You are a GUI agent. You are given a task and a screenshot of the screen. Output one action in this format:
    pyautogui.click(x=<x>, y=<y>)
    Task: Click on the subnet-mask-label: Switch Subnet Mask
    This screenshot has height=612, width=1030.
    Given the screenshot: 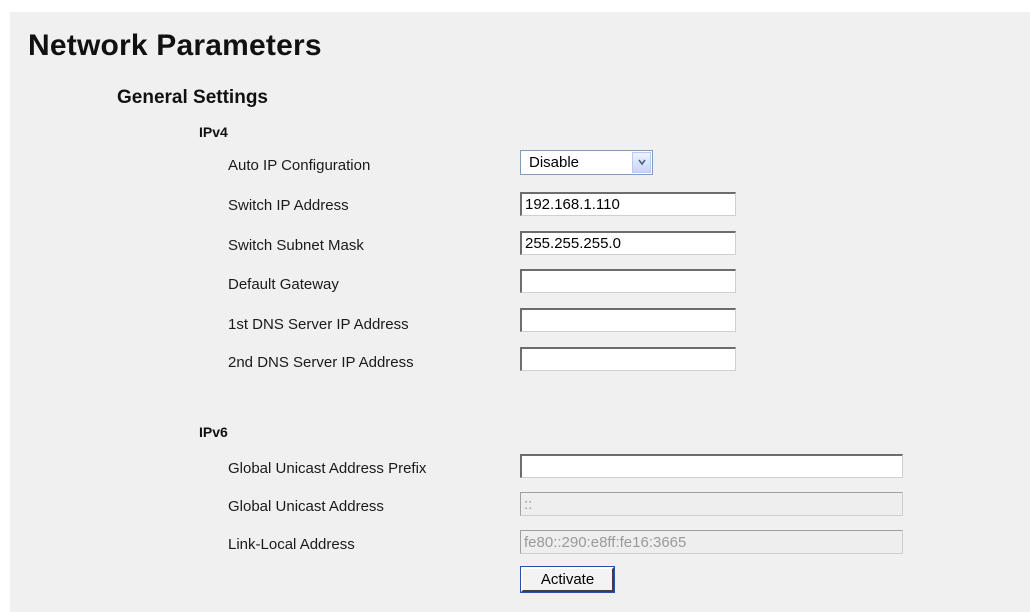 What is the action you would take?
    pyautogui.click(x=296, y=245)
    